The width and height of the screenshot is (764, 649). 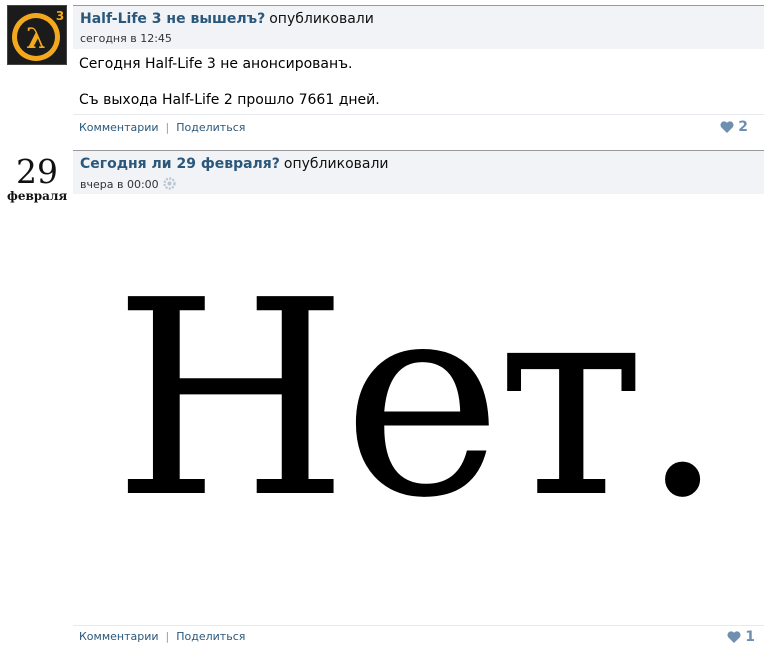 I want to click on like-count: 2, so click(x=743, y=127).